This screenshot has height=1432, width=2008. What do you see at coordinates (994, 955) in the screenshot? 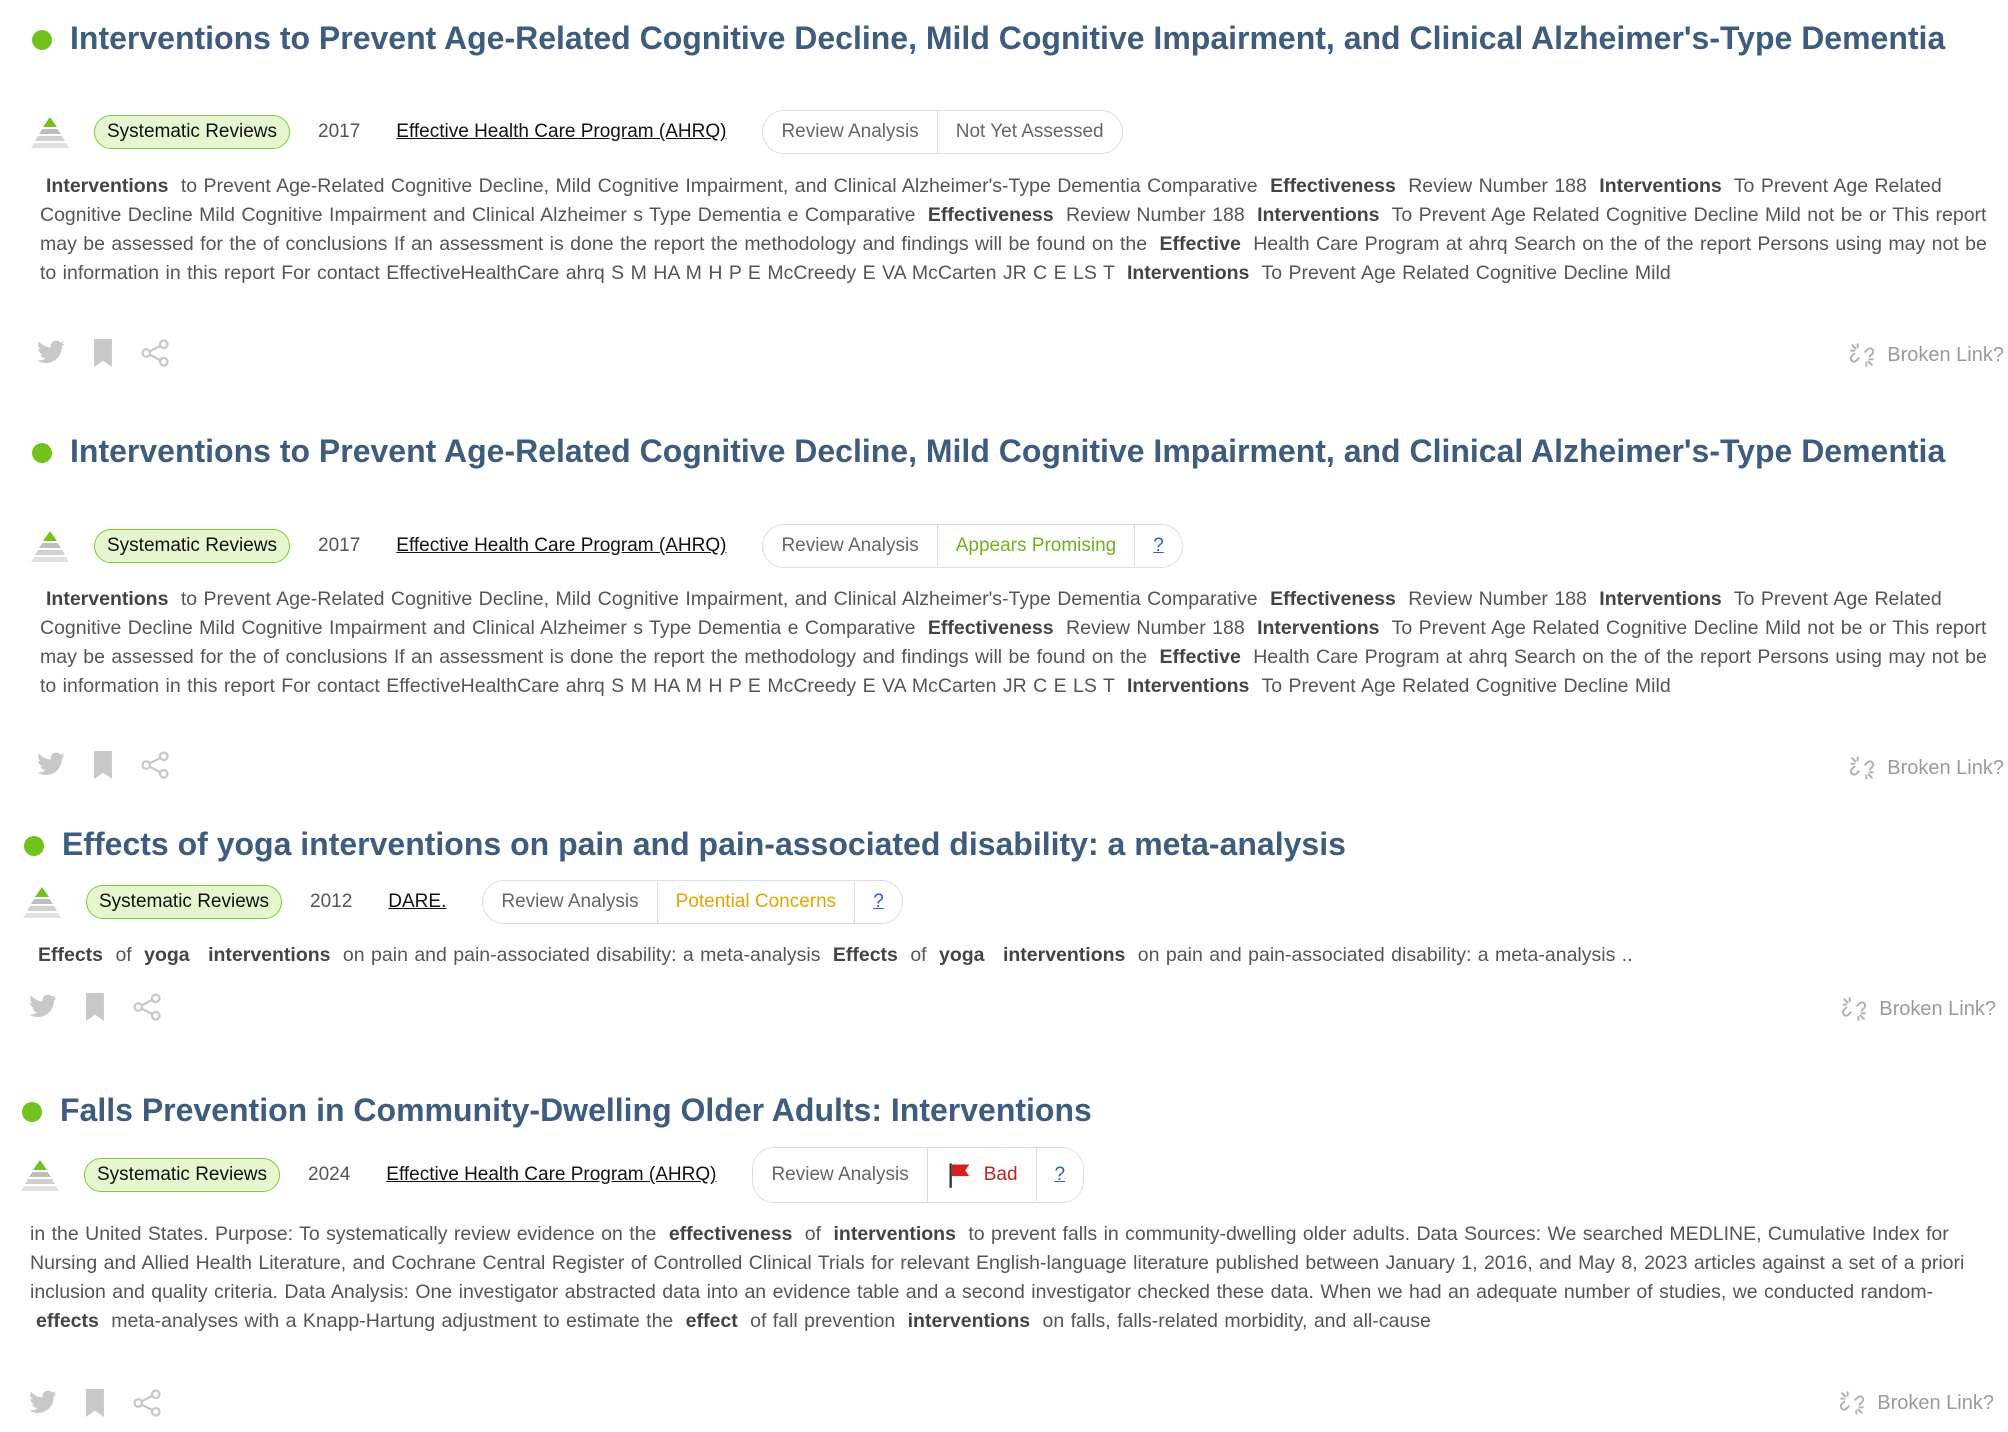
I see `snippet-text` at bounding box center [994, 955].